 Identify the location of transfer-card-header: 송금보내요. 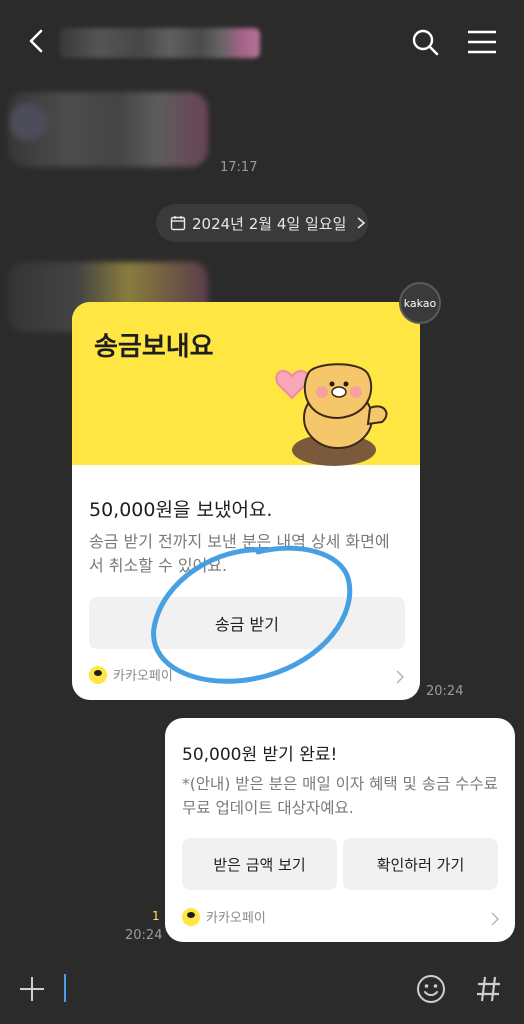
(246, 384).